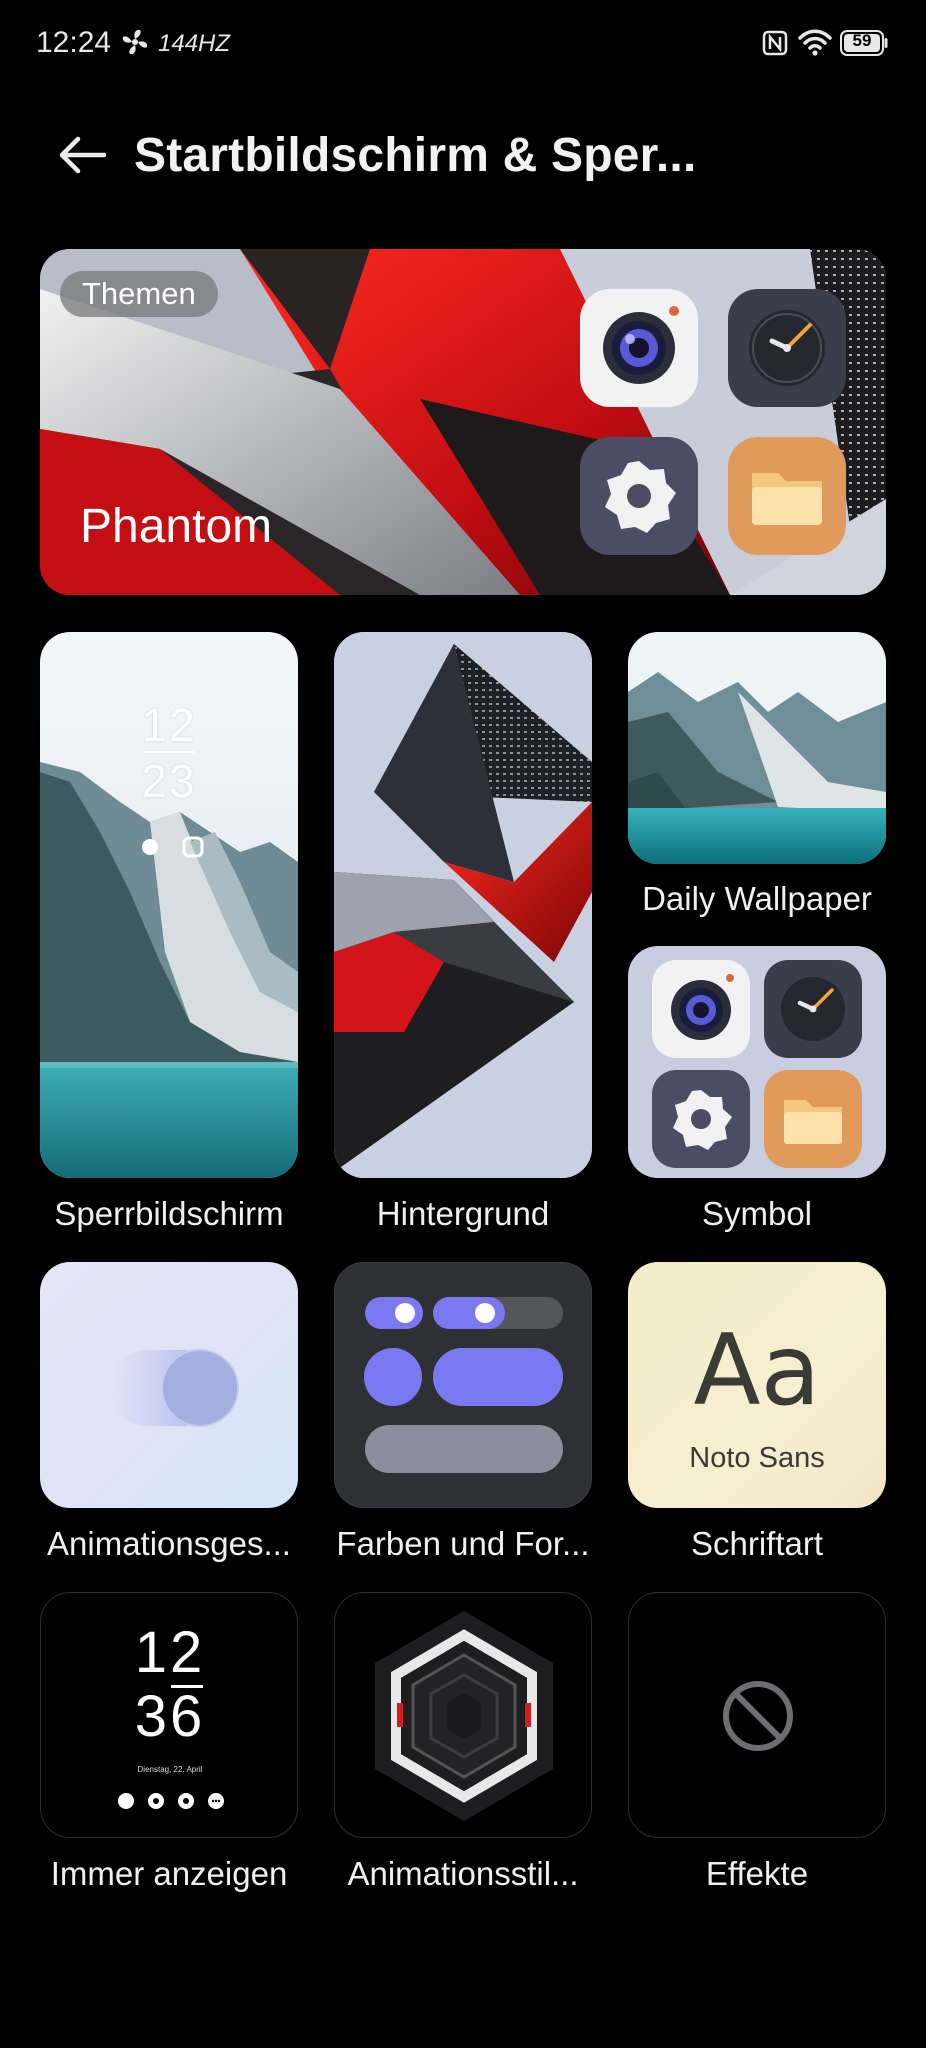 The height and width of the screenshot is (2048, 926). I want to click on icon-tile, so click(757, 1062).